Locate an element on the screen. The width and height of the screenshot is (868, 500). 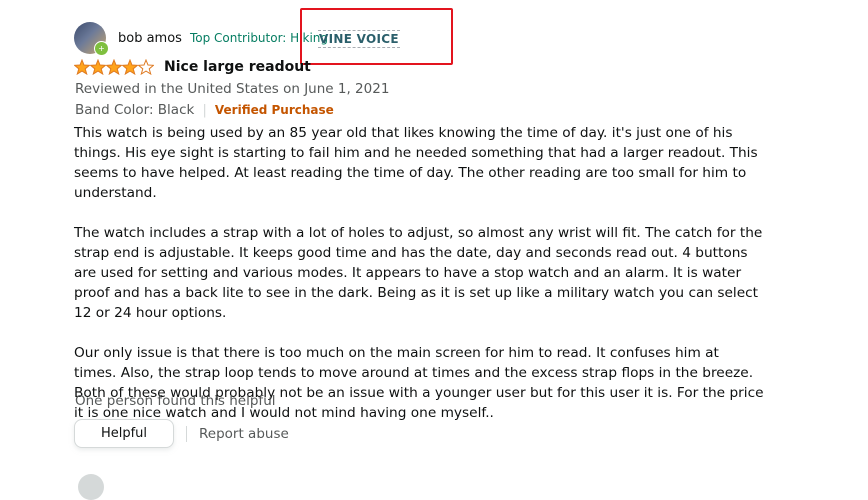
variant-label: Band Color: Black is located at coordinates (134, 110).